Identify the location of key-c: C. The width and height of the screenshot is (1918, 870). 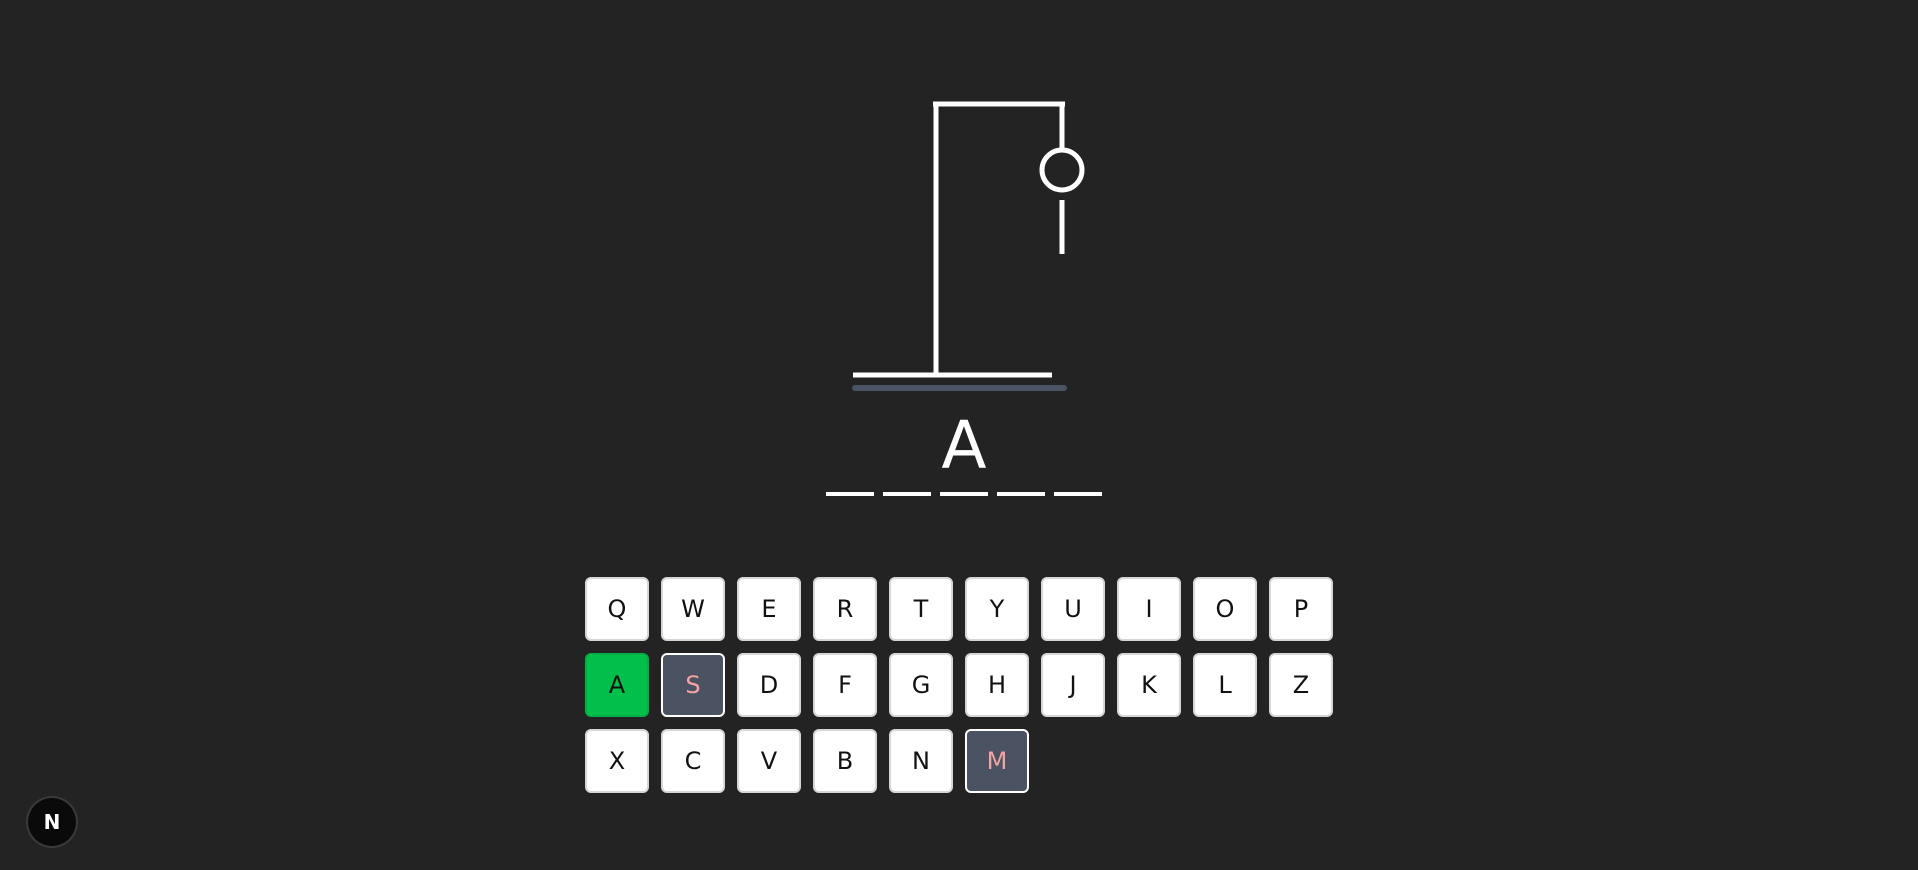
(693, 761).